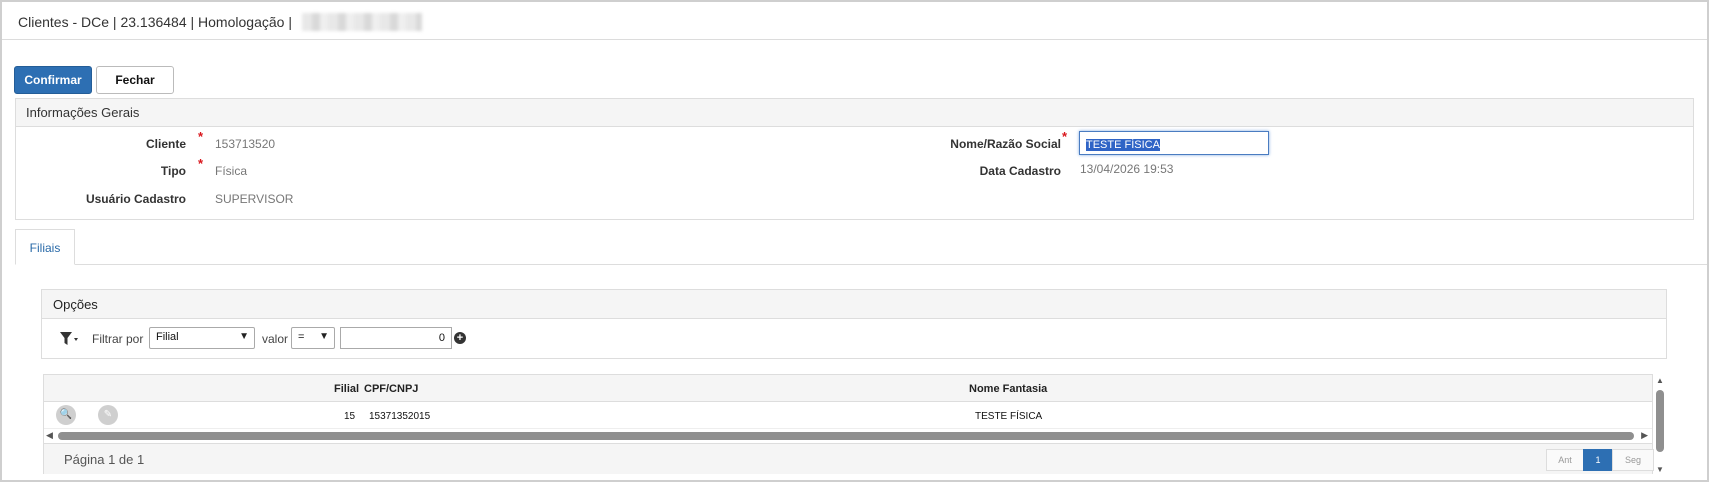 The height and width of the screenshot is (482, 1709). What do you see at coordinates (104, 459) in the screenshot?
I see `page-info: Página 1 de 1` at bounding box center [104, 459].